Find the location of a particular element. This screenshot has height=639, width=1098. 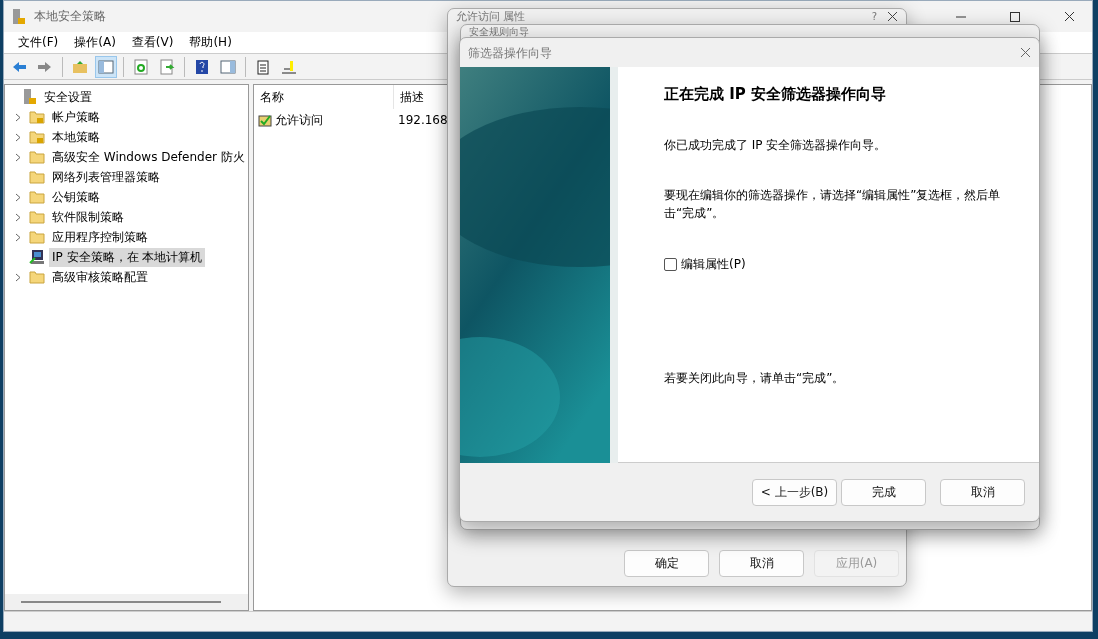

menu-item: 查看(V) is located at coordinates (152, 42).